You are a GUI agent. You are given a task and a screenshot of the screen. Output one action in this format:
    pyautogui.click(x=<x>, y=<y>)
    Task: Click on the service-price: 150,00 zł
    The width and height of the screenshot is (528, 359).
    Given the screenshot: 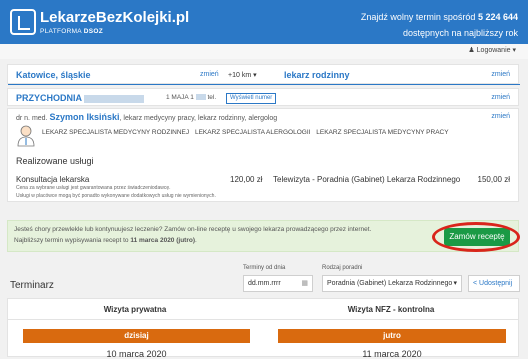 What is the action you would take?
    pyautogui.click(x=493, y=179)
    